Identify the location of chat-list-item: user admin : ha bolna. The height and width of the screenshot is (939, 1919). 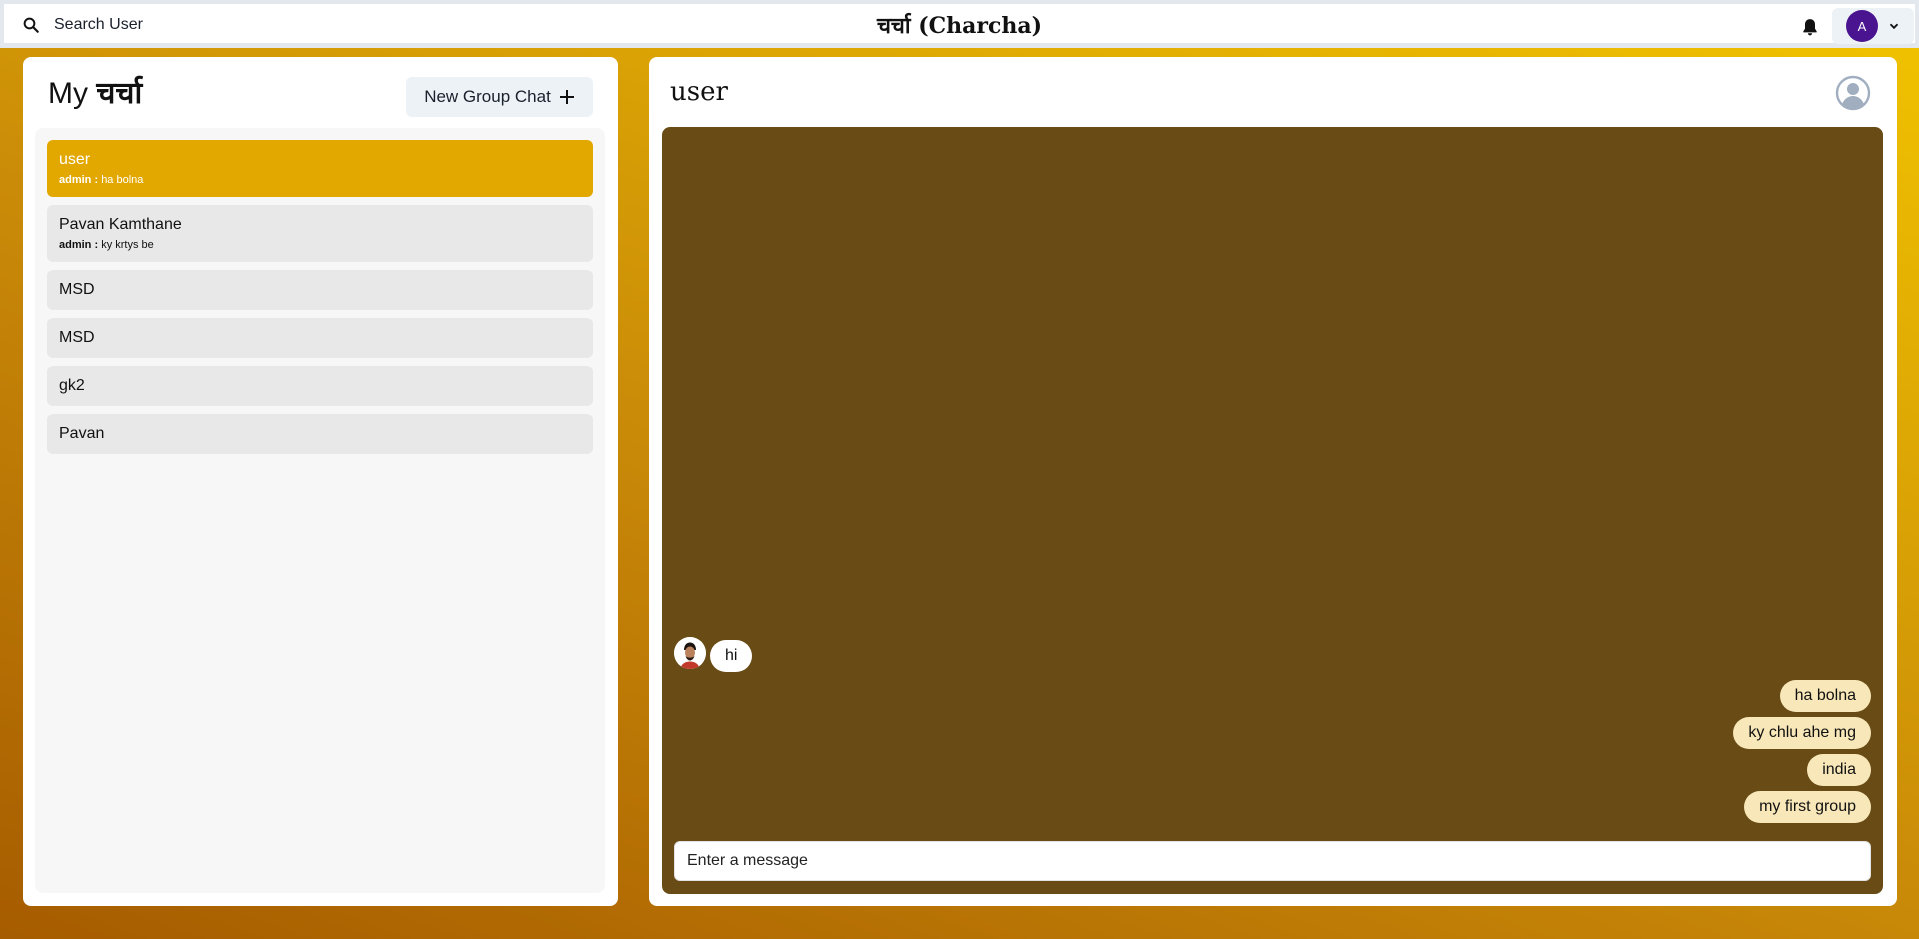
(320, 168).